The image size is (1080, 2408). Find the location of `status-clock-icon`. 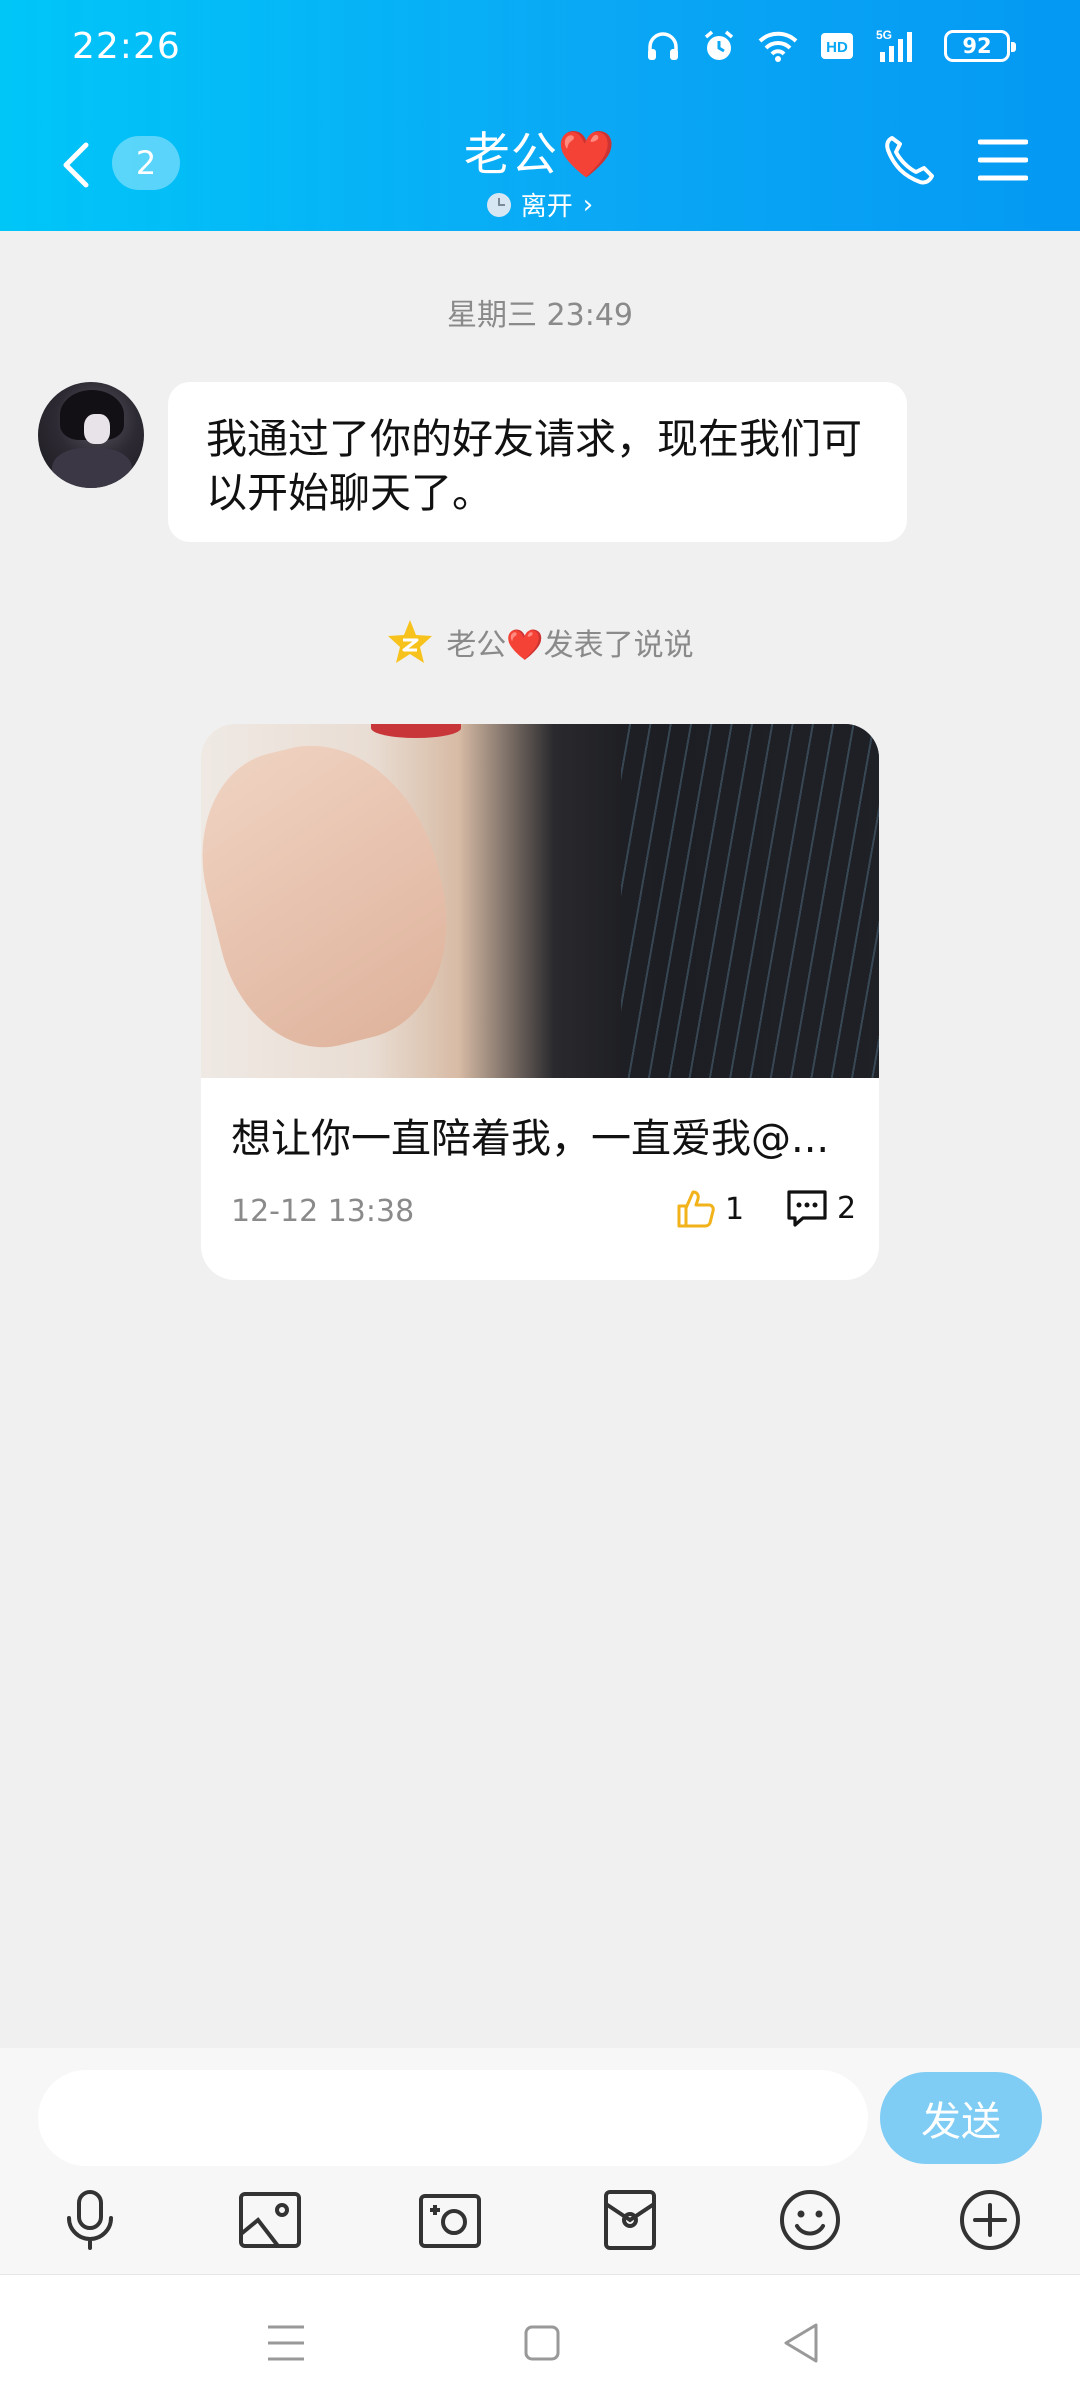

status-clock-icon is located at coordinates (498, 204).